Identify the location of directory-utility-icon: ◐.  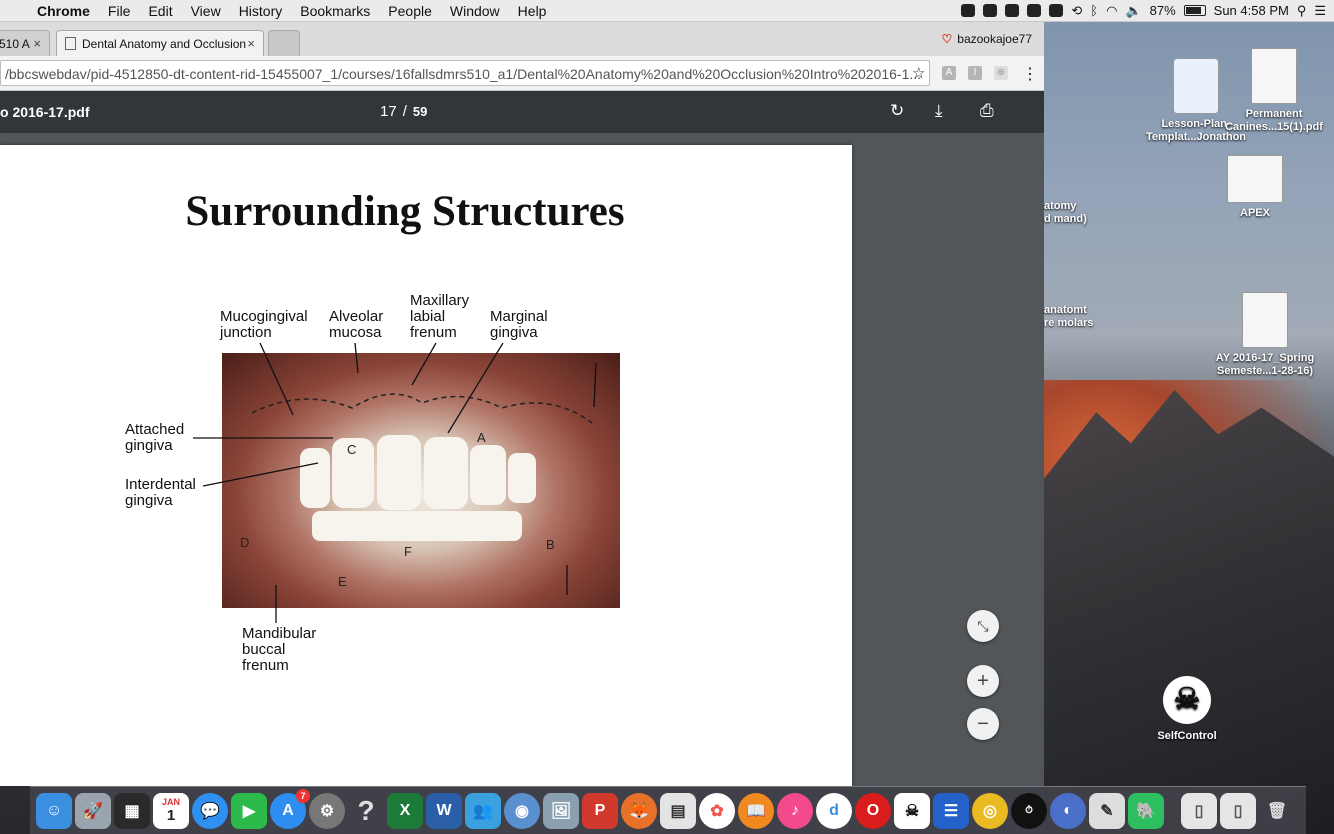
(1068, 810).